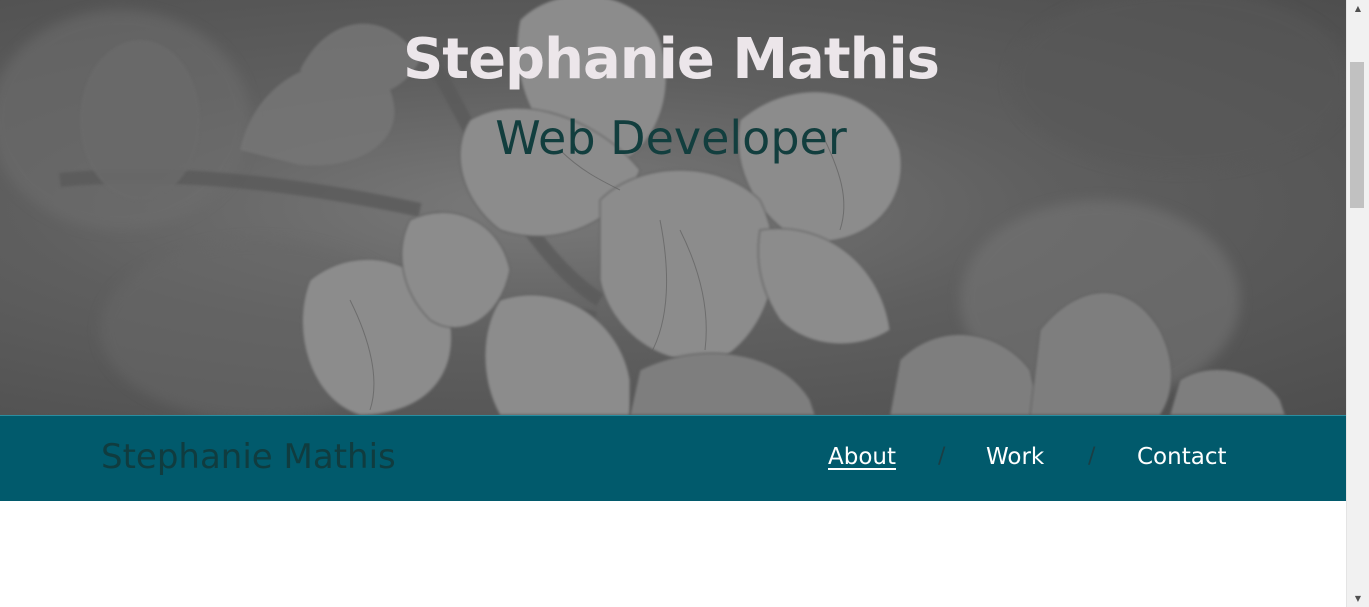 Image resolution: width=1369 pixels, height=607 pixels. What do you see at coordinates (1181, 457) in the screenshot?
I see `nav-link-contact: Contact` at bounding box center [1181, 457].